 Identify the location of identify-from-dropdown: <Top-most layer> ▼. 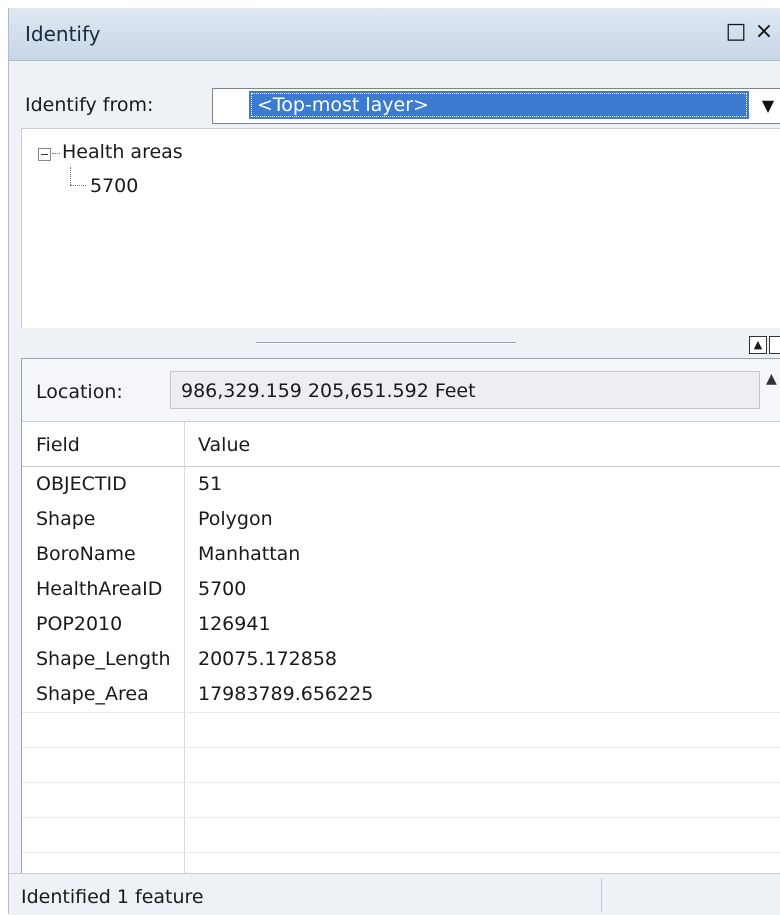
(496, 106).